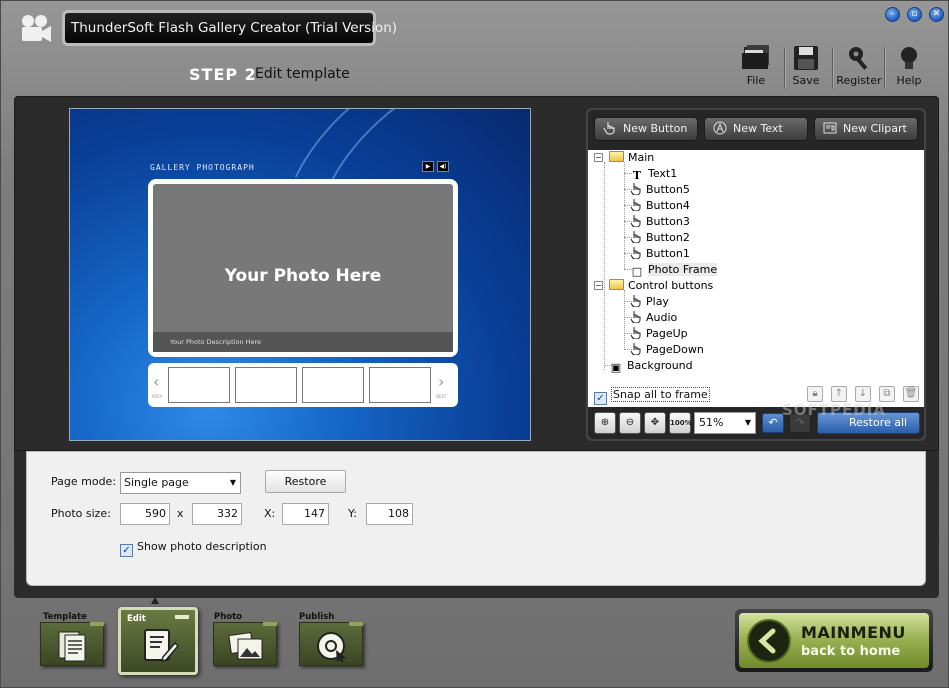 Image resolution: width=949 pixels, height=688 pixels. What do you see at coordinates (84, 481) in the screenshot?
I see `page-mode-label: Page mode:` at bounding box center [84, 481].